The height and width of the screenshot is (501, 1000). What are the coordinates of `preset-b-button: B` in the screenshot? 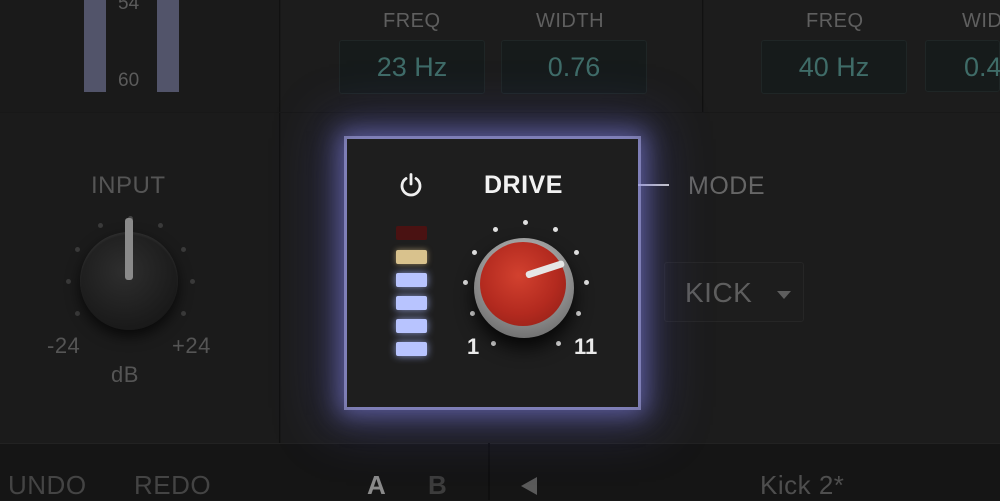 It's located at (437, 485).